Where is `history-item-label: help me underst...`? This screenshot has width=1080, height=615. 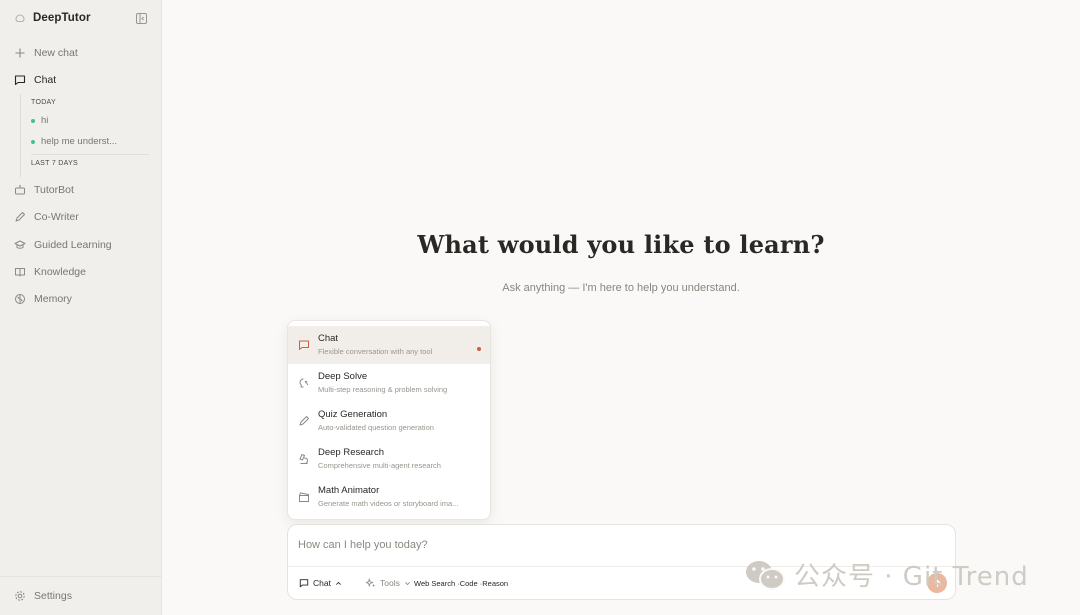 history-item-label: help me underst... is located at coordinates (79, 141).